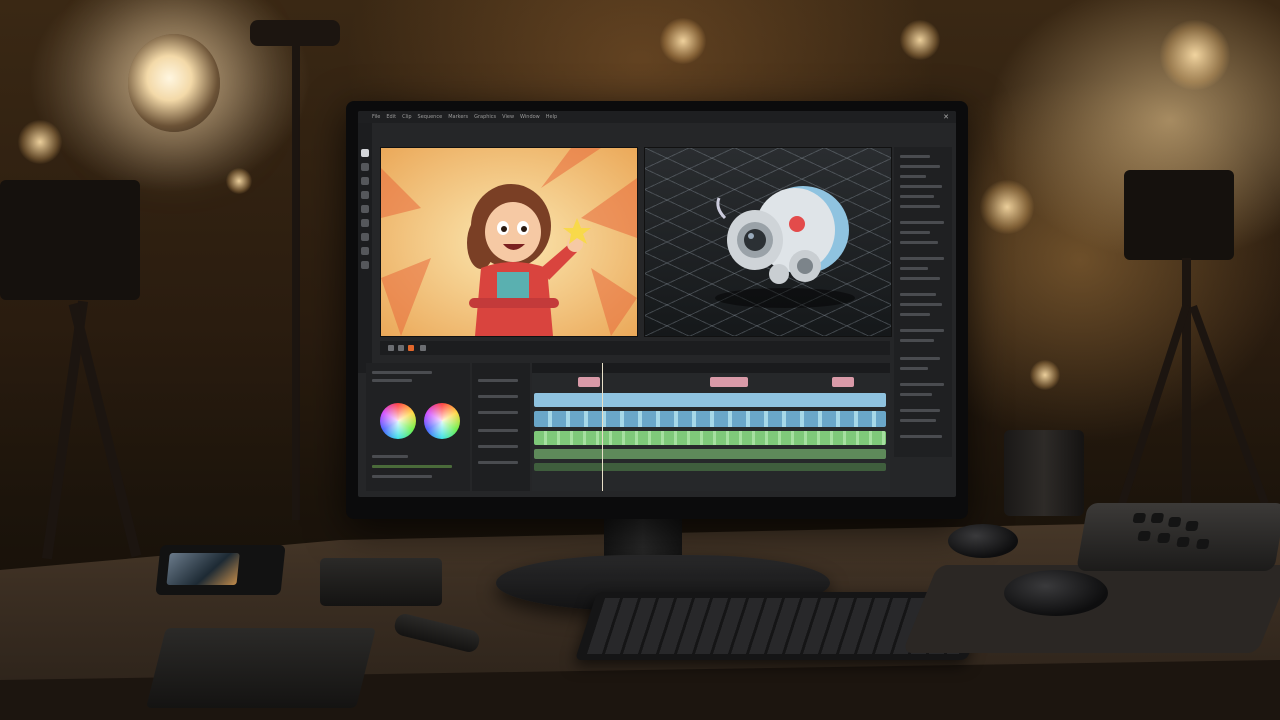 This screenshot has height=720, width=1280. Describe the element at coordinates (365, 167) in the screenshot. I see `track-select-icon` at that location.